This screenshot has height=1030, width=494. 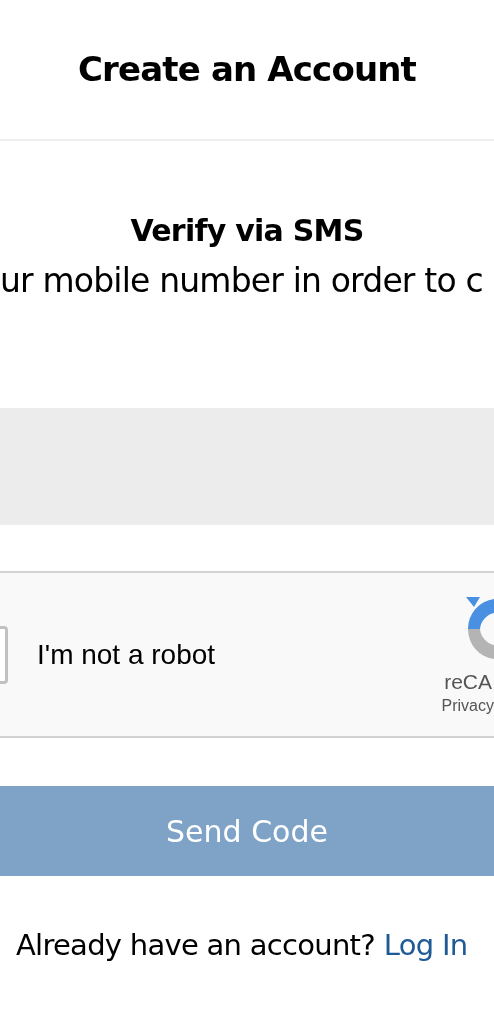 I want to click on account-prompt-text: Already have an account?, so click(x=195, y=945).